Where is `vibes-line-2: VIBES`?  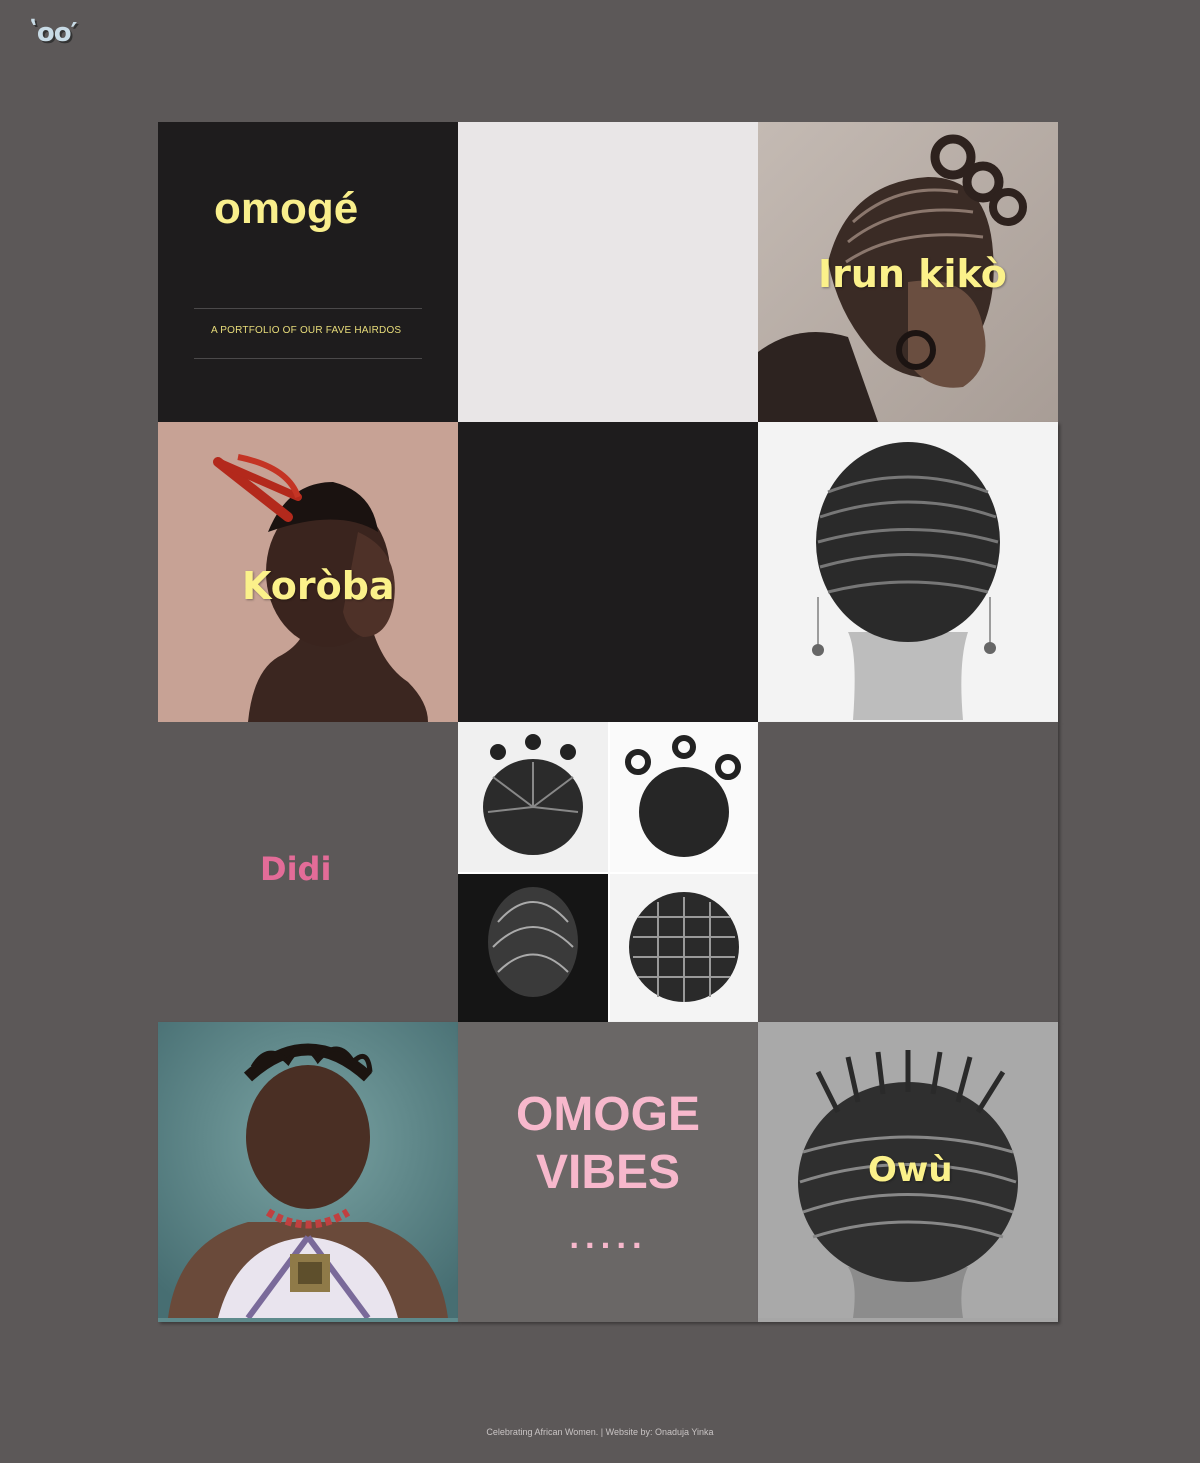
vibes-line-2: VIBES is located at coordinates (608, 1172).